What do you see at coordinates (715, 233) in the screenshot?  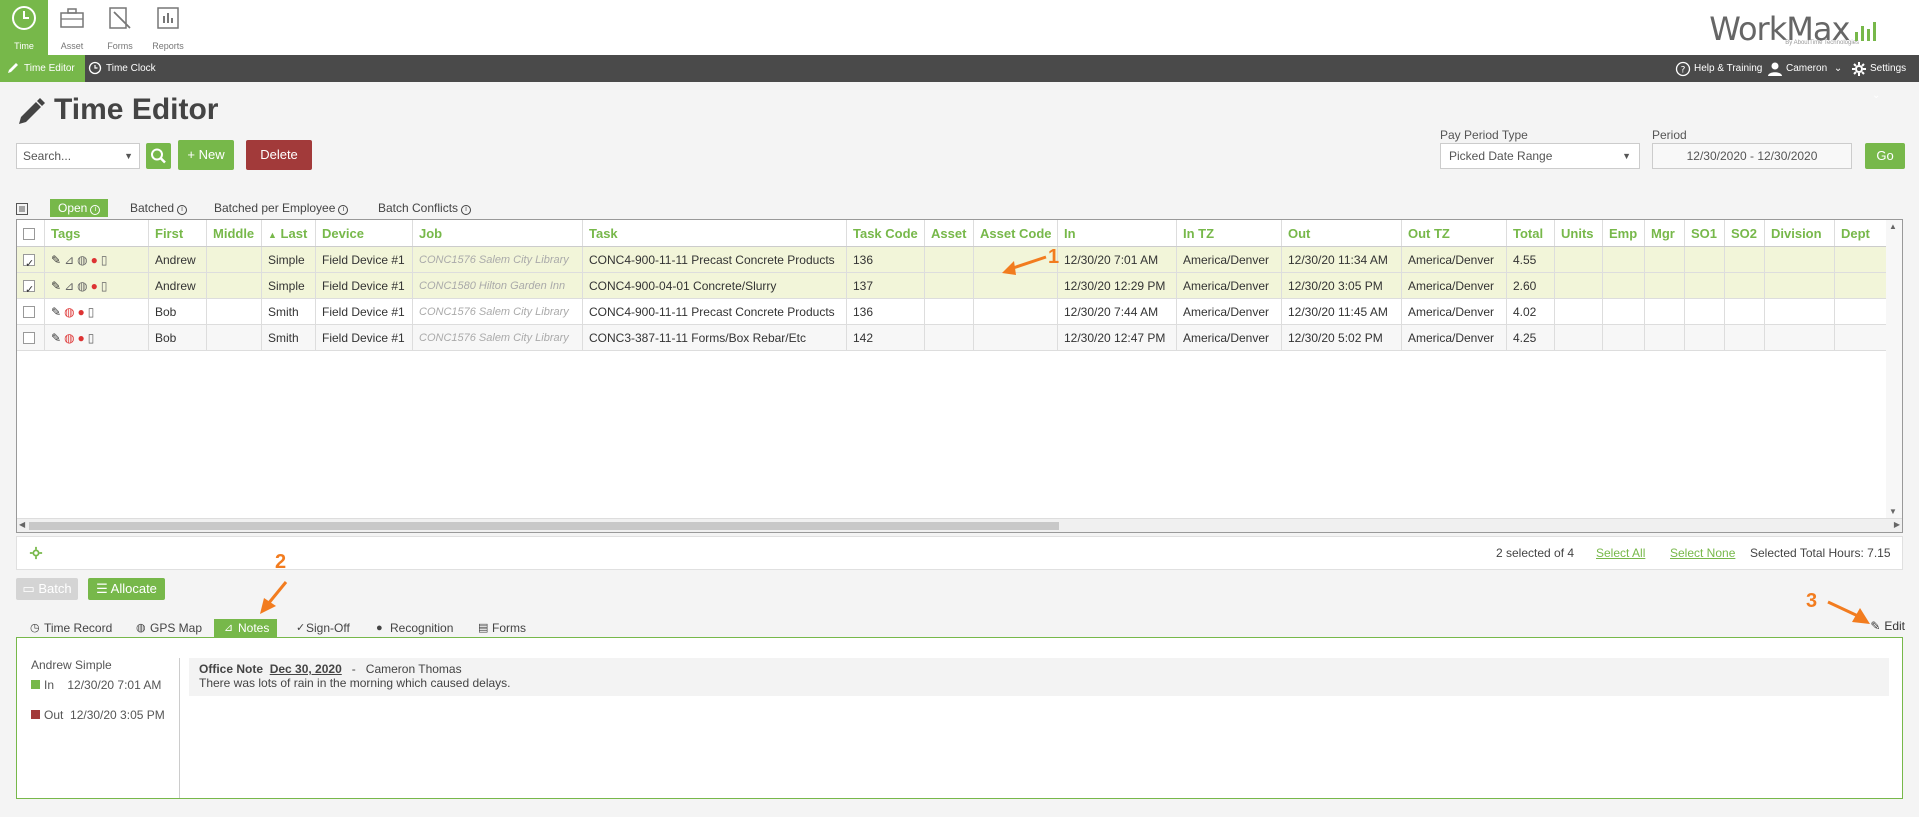 I see `col-task: Task` at bounding box center [715, 233].